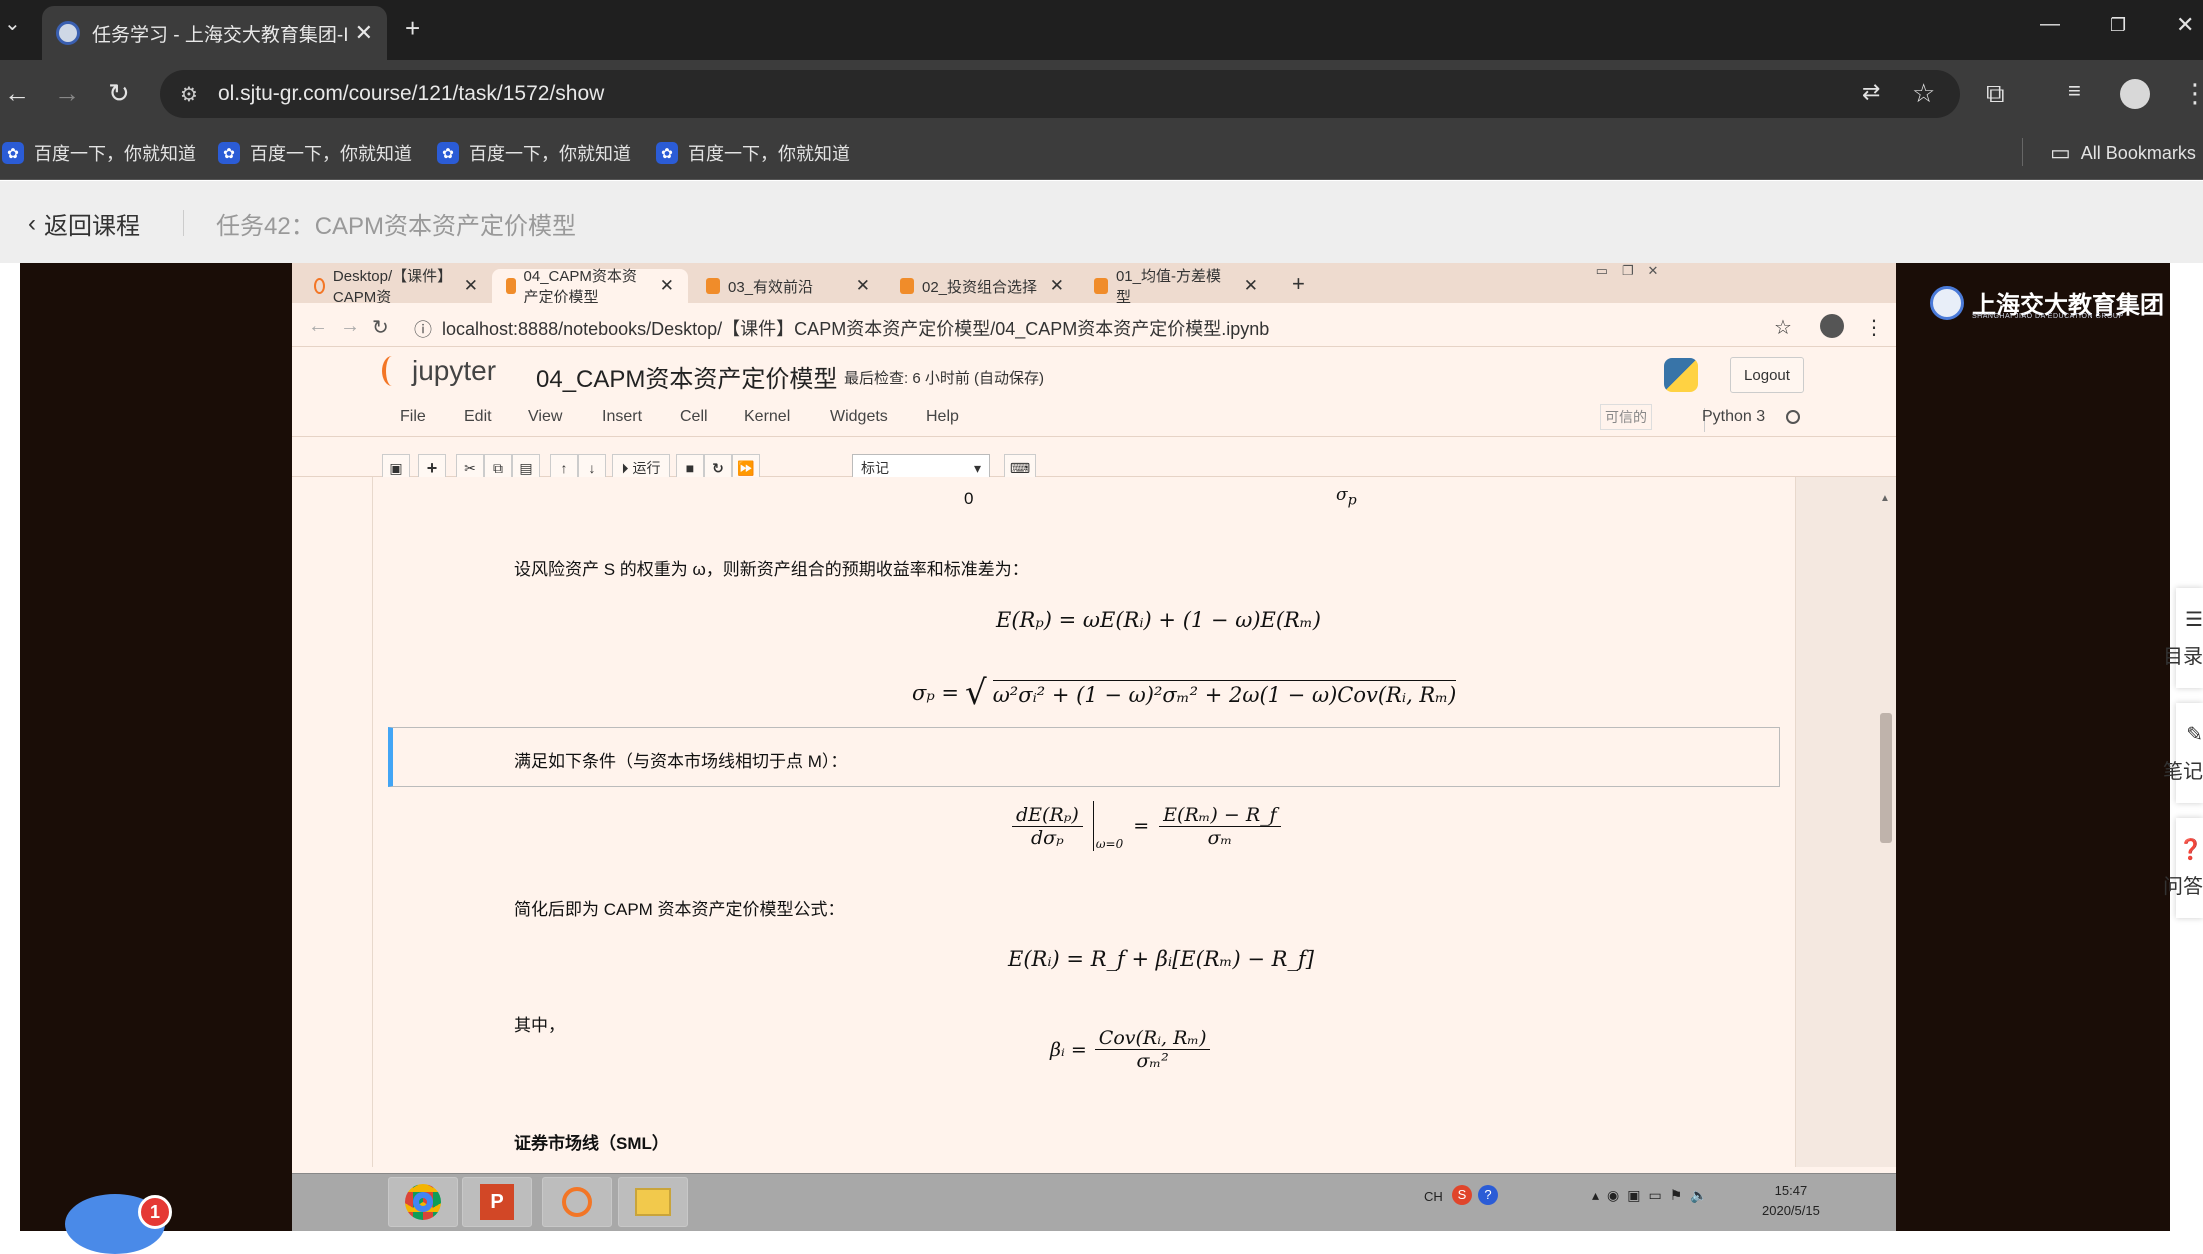  Describe the element at coordinates (767, 417) in the screenshot. I see `menu-kernel: Kernel` at that location.